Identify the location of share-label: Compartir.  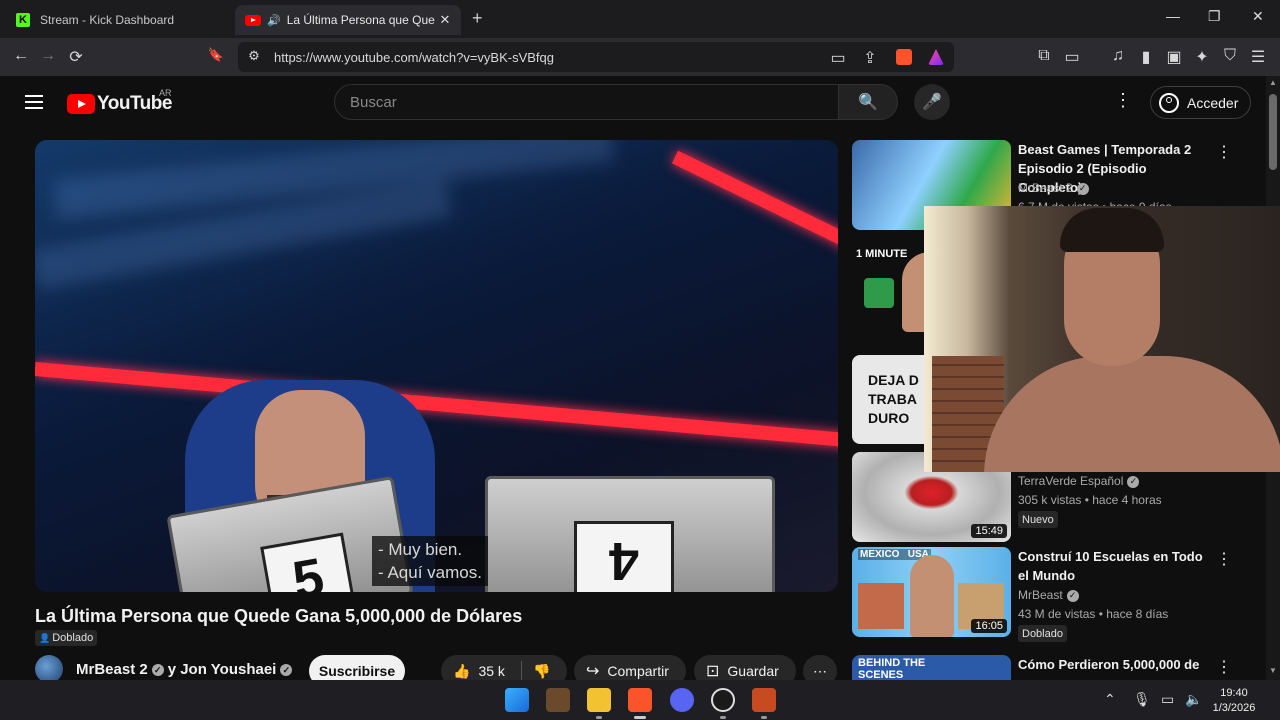
(638, 671).